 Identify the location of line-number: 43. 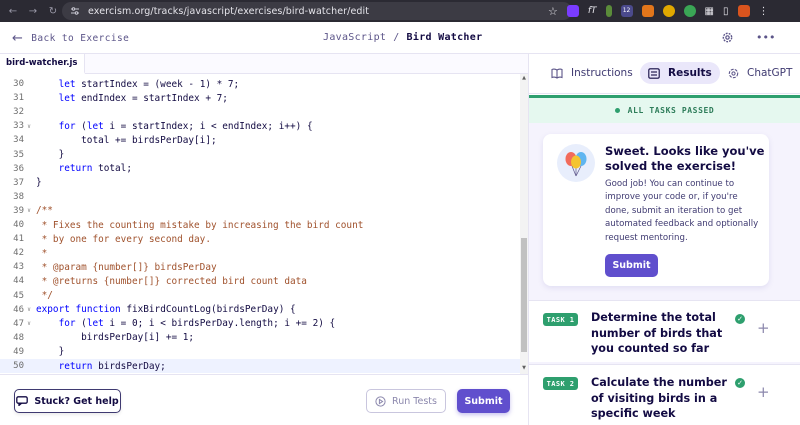
(18, 267).